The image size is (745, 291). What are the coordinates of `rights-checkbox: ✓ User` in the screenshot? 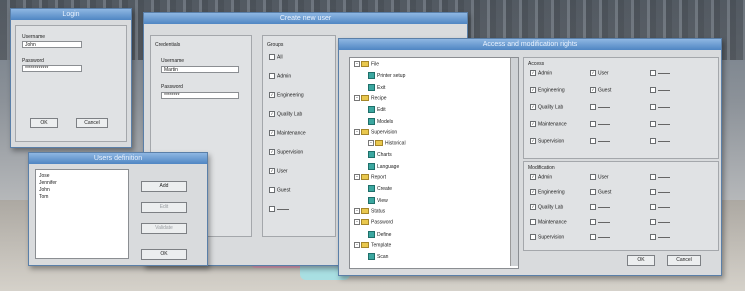 It's located at (599, 73).